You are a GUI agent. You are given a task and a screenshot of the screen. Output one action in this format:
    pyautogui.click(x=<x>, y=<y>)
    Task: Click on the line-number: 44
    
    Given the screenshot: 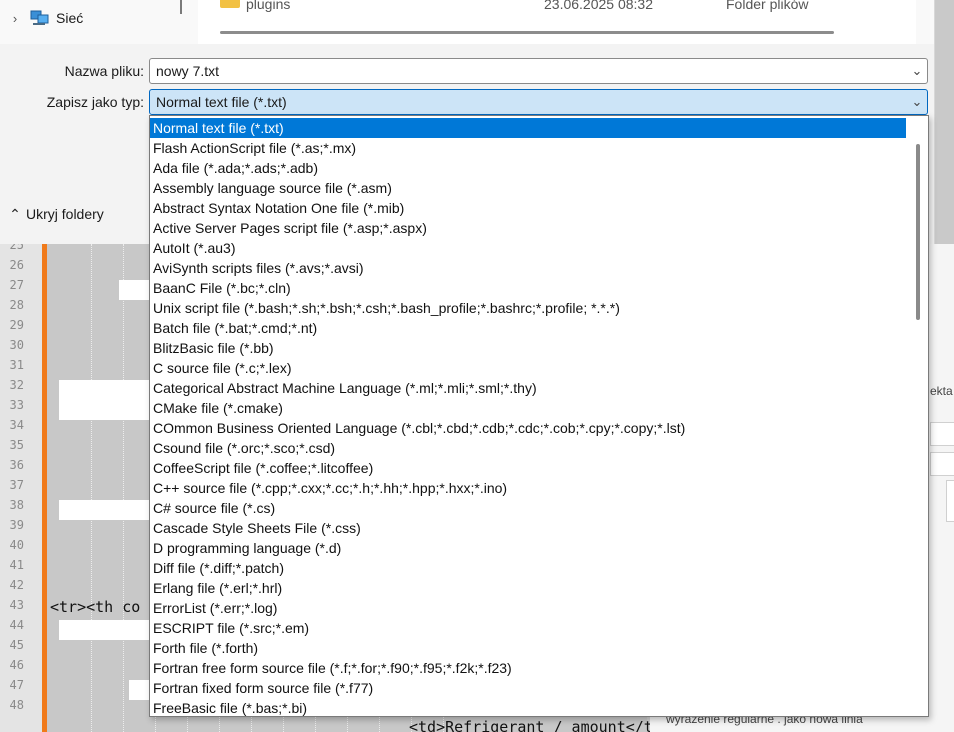 What is the action you would take?
    pyautogui.click(x=16, y=625)
    